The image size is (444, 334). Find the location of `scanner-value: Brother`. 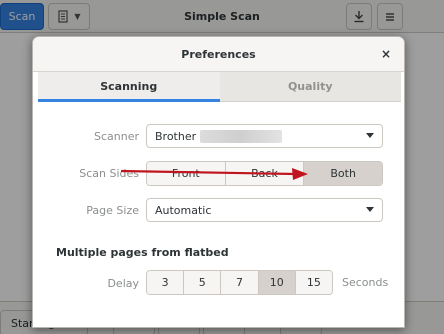

scanner-value: Brother is located at coordinates (176, 136).